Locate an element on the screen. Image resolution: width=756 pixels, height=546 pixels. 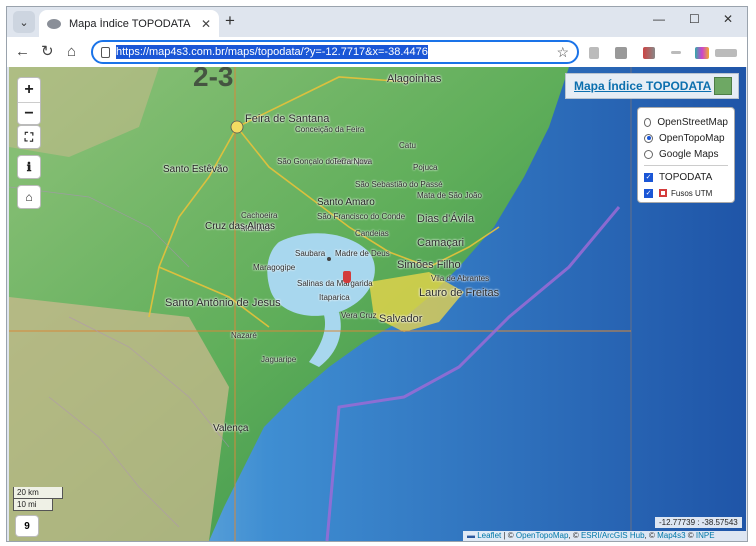
place-label: Salvador is located at coordinates (401, 319).